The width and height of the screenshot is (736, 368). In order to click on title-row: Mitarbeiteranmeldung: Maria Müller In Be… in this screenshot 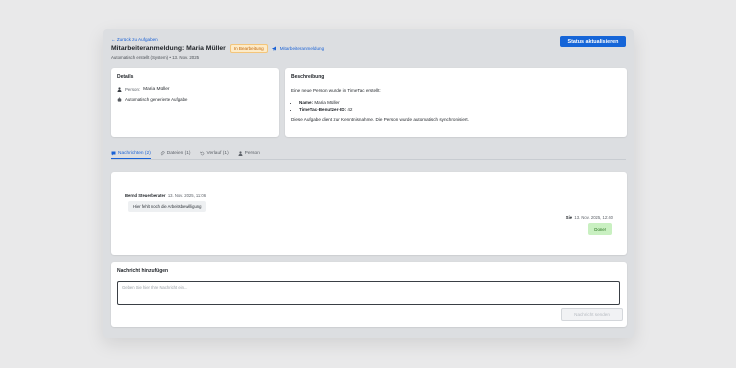, I will do `click(217, 48)`.